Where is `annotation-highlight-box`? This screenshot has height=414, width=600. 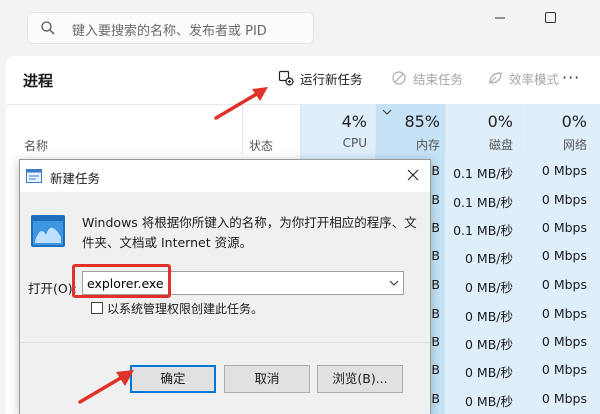
annotation-highlight-box is located at coordinates (121, 281).